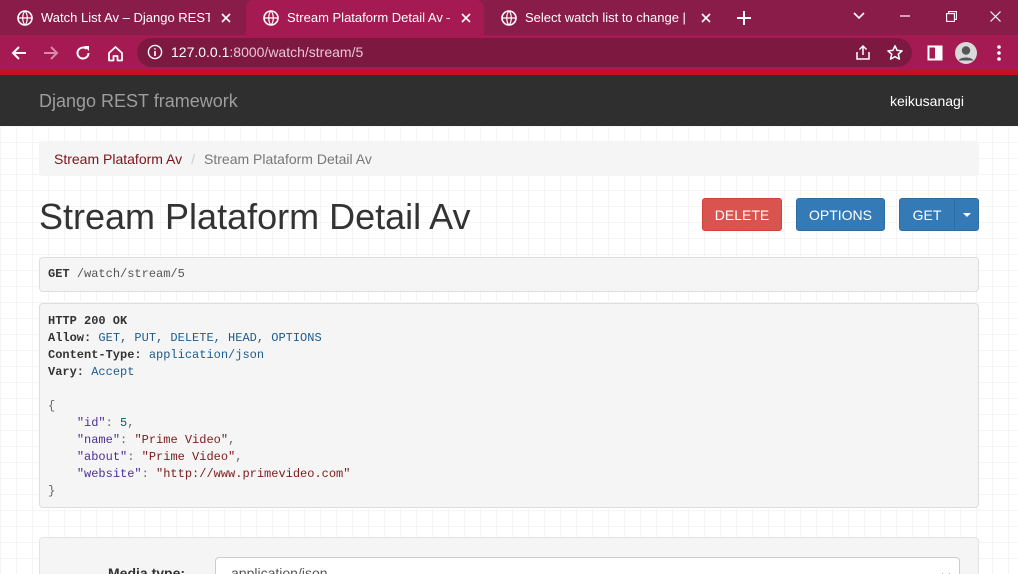 The width and height of the screenshot is (1018, 574). I want to click on caret-down-icon, so click(966, 214).